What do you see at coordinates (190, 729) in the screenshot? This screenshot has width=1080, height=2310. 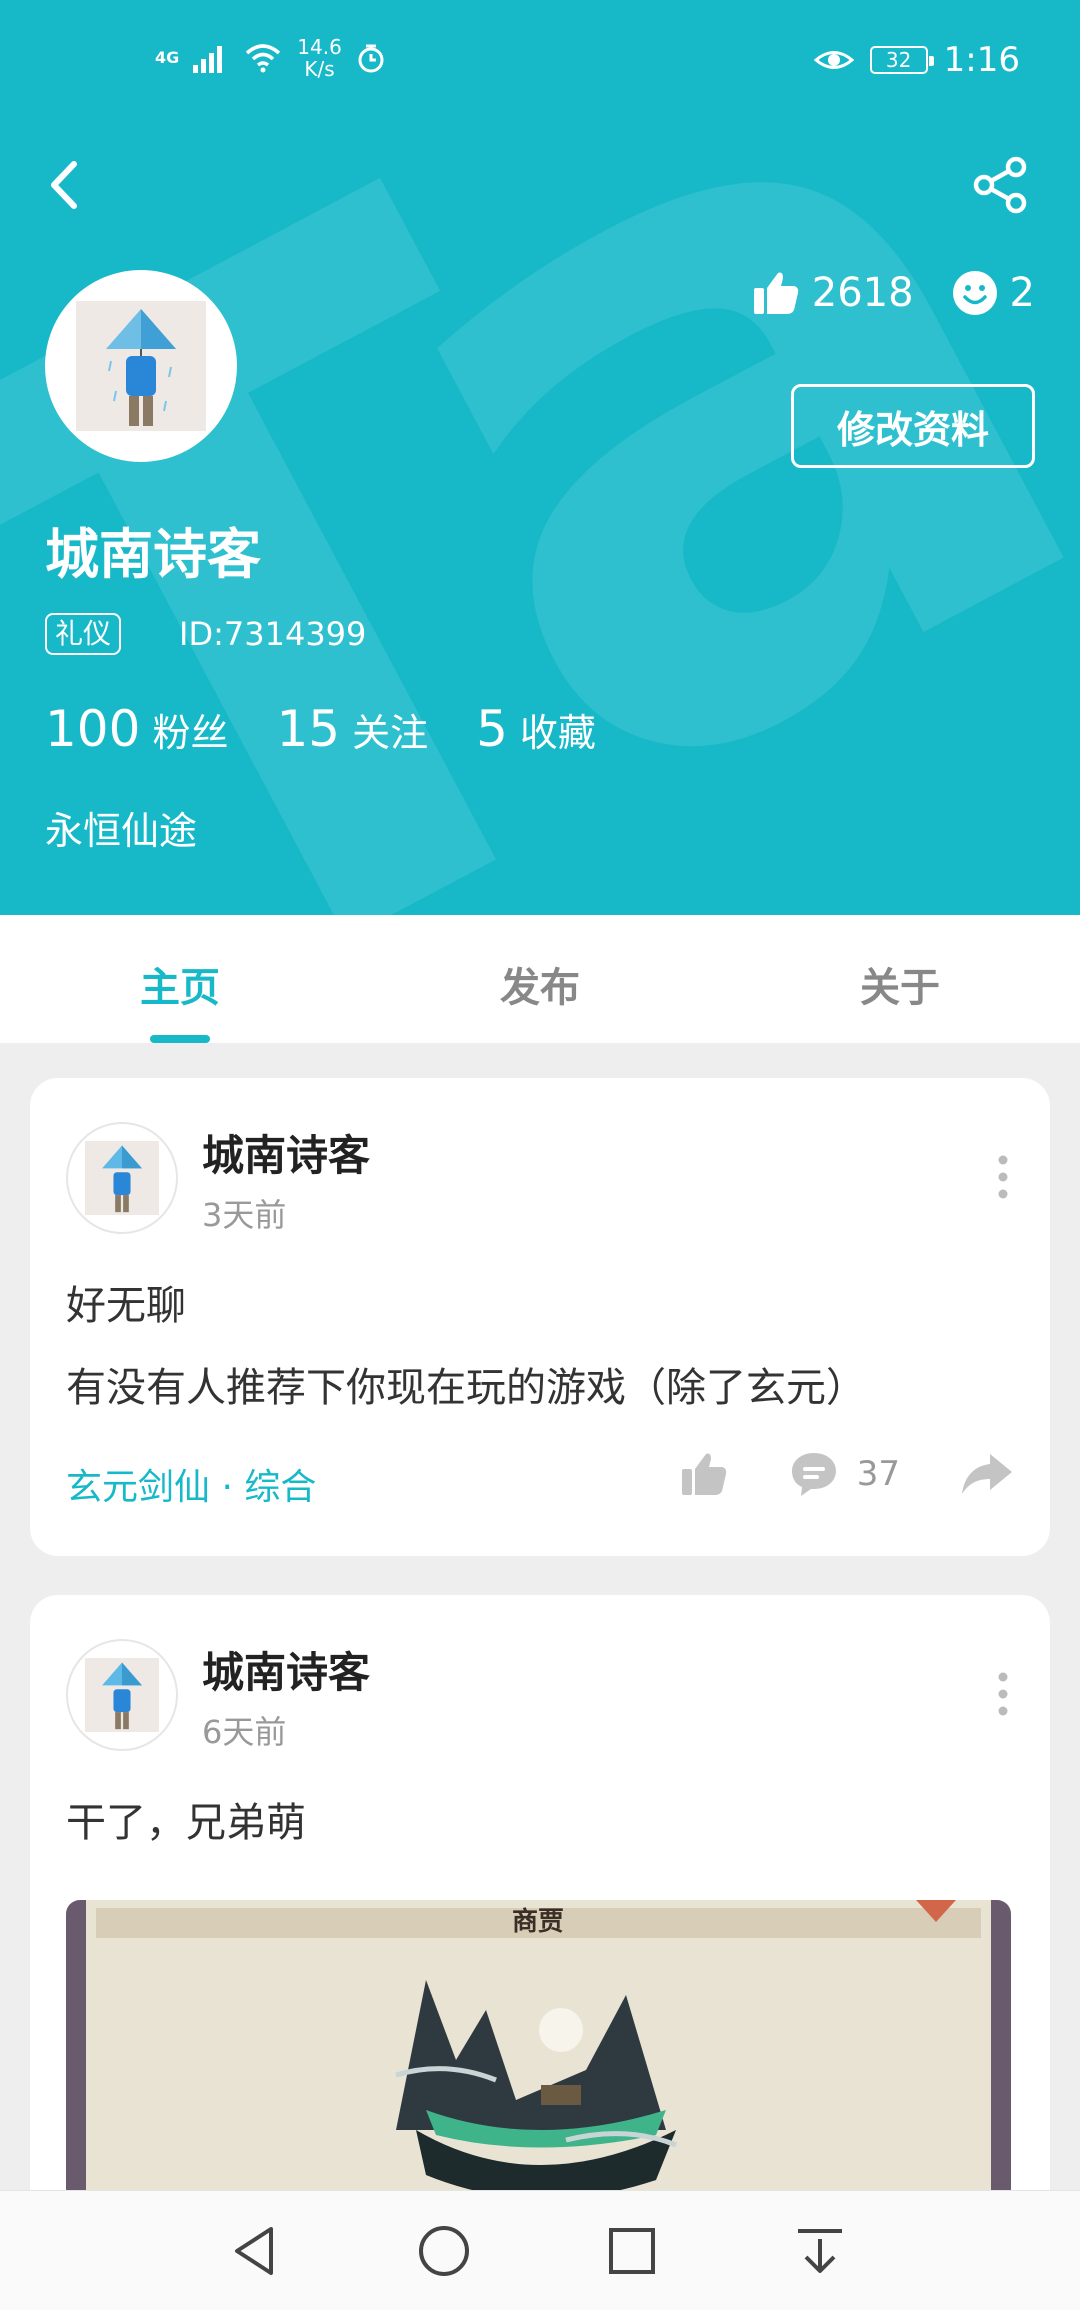 I see `fans-label: 粉丝` at bounding box center [190, 729].